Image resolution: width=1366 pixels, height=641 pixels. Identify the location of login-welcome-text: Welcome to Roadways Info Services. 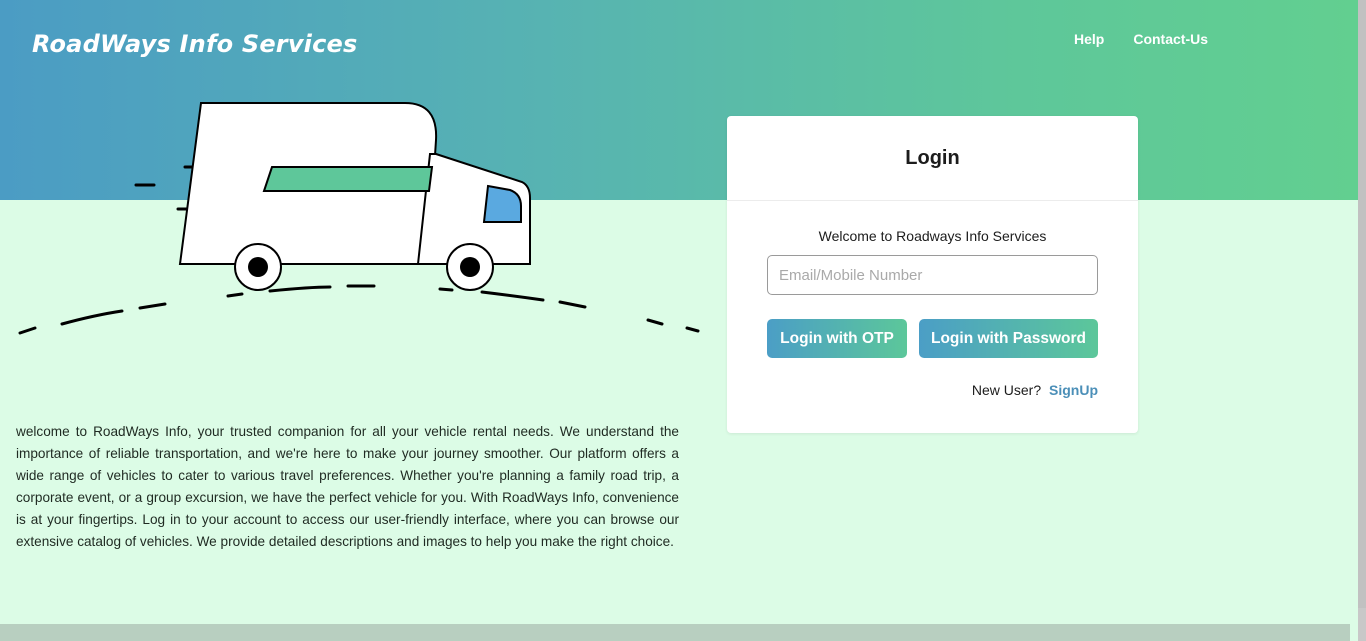
(932, 236).